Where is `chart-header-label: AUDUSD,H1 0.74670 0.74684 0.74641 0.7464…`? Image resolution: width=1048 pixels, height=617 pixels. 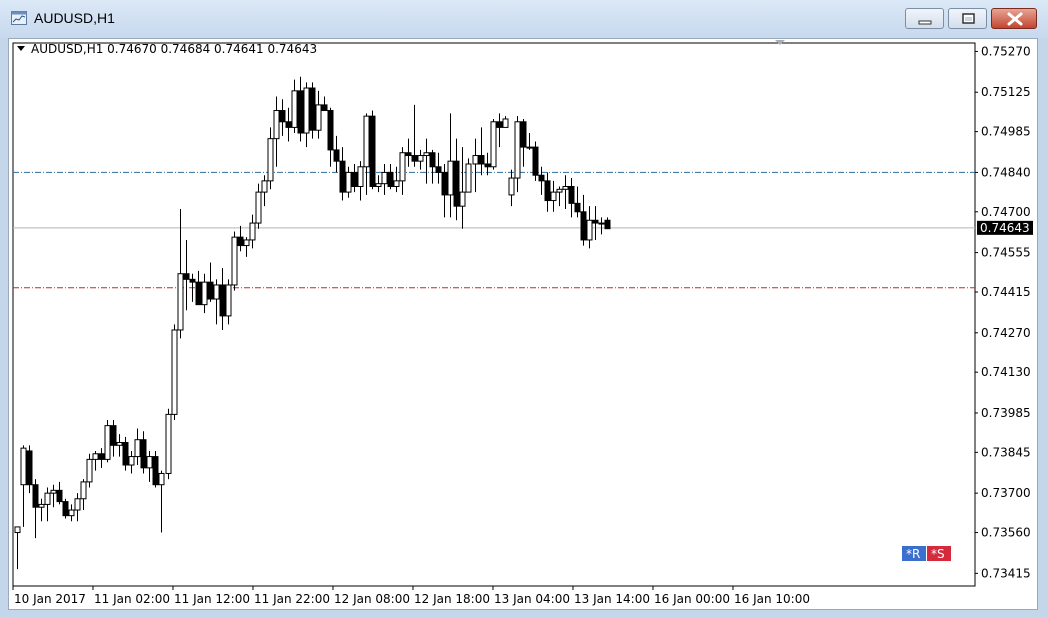 chart-header-label: AUDUSD,H1 0.74670 0.74684 0.74641 0.7464… is located at coordinates (174, 49).